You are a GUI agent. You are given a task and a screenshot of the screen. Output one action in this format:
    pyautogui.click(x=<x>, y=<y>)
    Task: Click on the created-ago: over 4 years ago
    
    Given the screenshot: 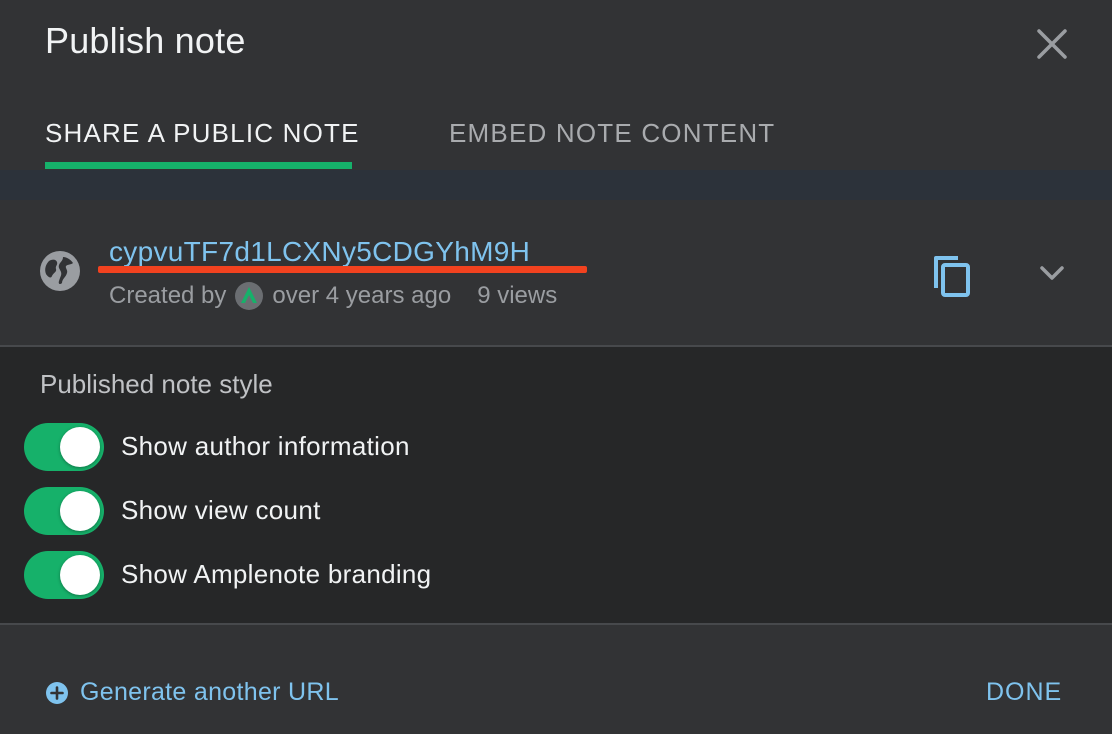 What is the action you would take?
    pyautogui.click(x=362, y=295)
    